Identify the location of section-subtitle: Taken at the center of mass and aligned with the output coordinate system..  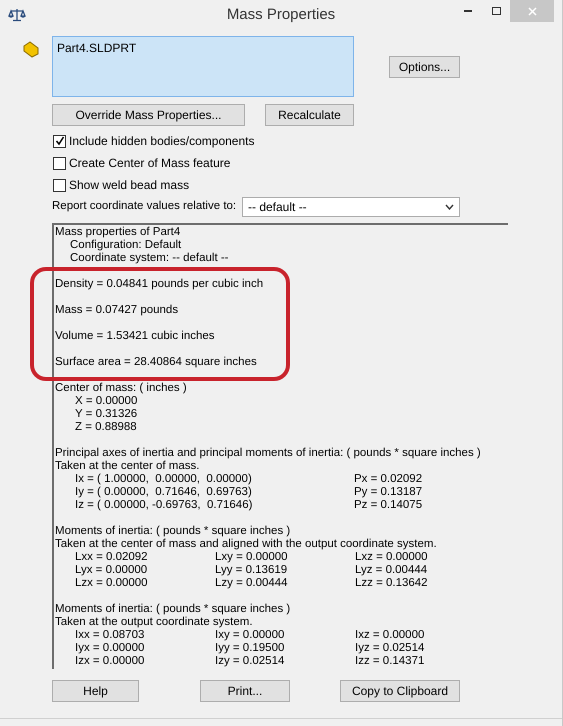
(246, 544).